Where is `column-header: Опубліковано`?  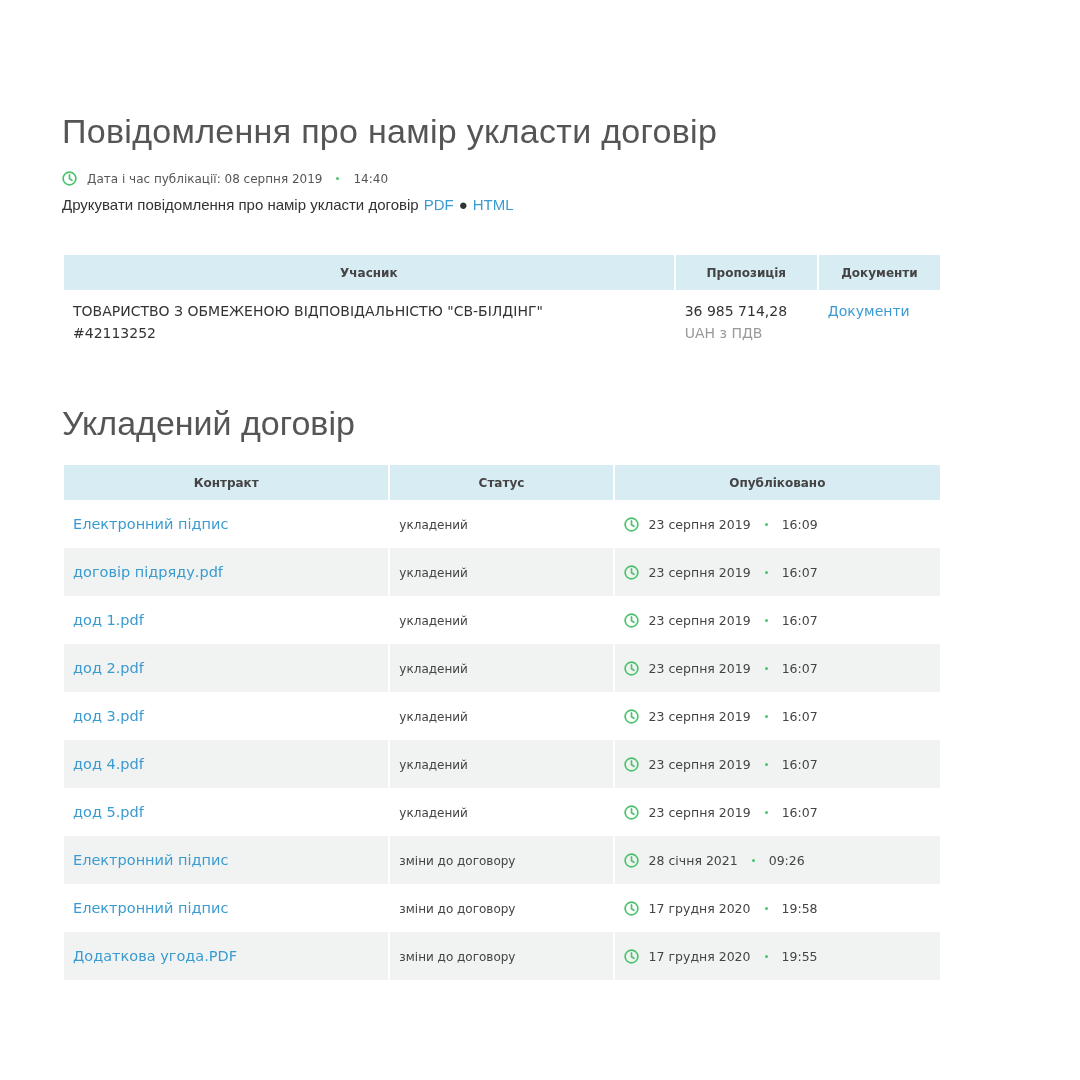
column-header: Опубліковано is located at coordinates (777, 482).